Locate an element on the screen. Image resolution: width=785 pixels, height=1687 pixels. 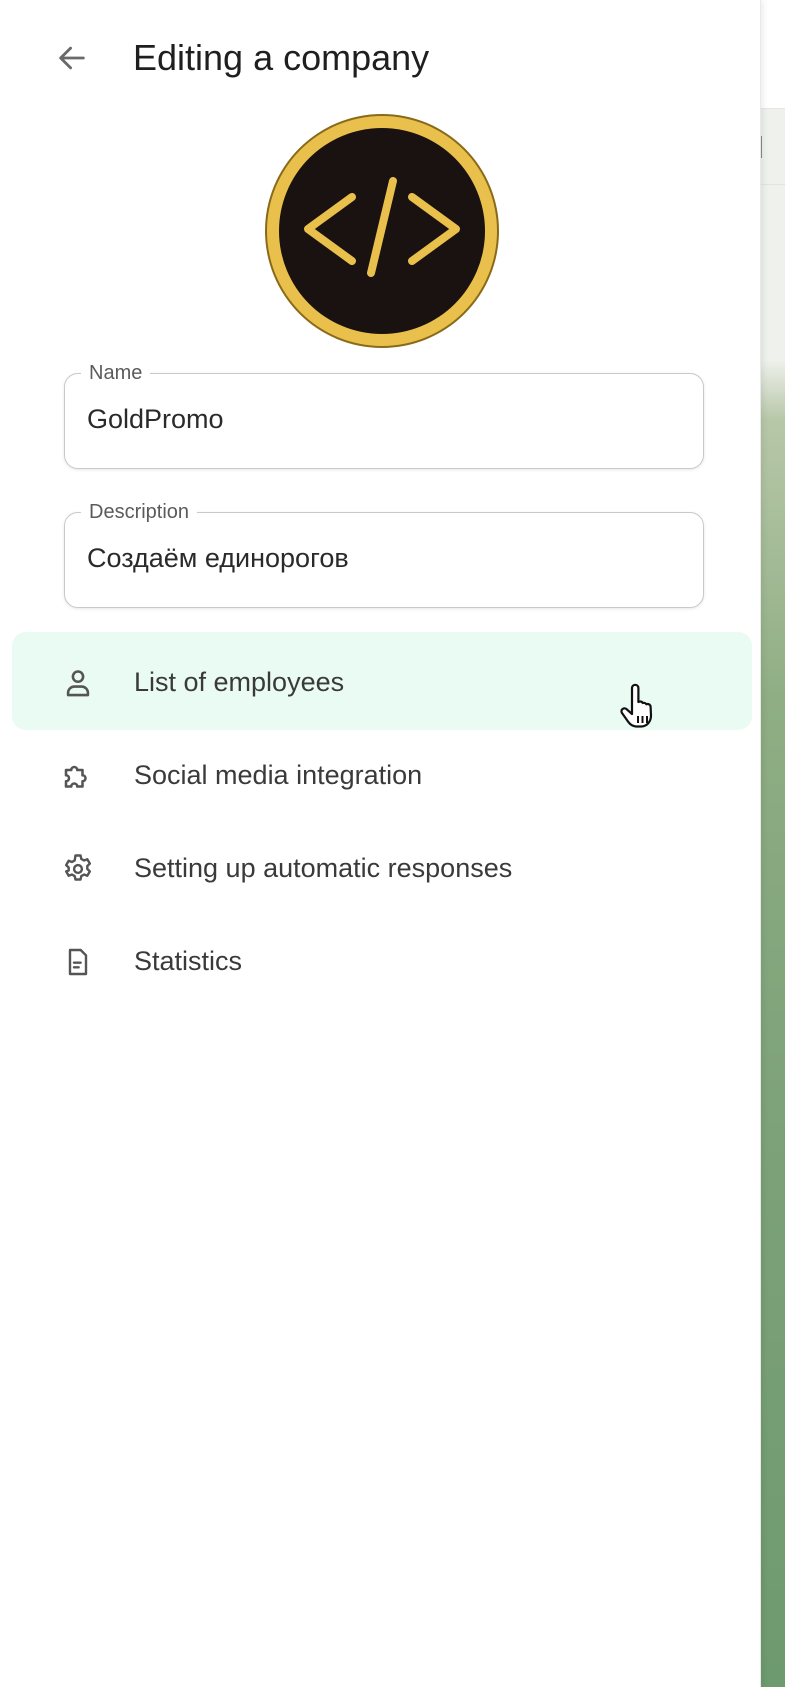
description-input is located at coordinates (382, 558).